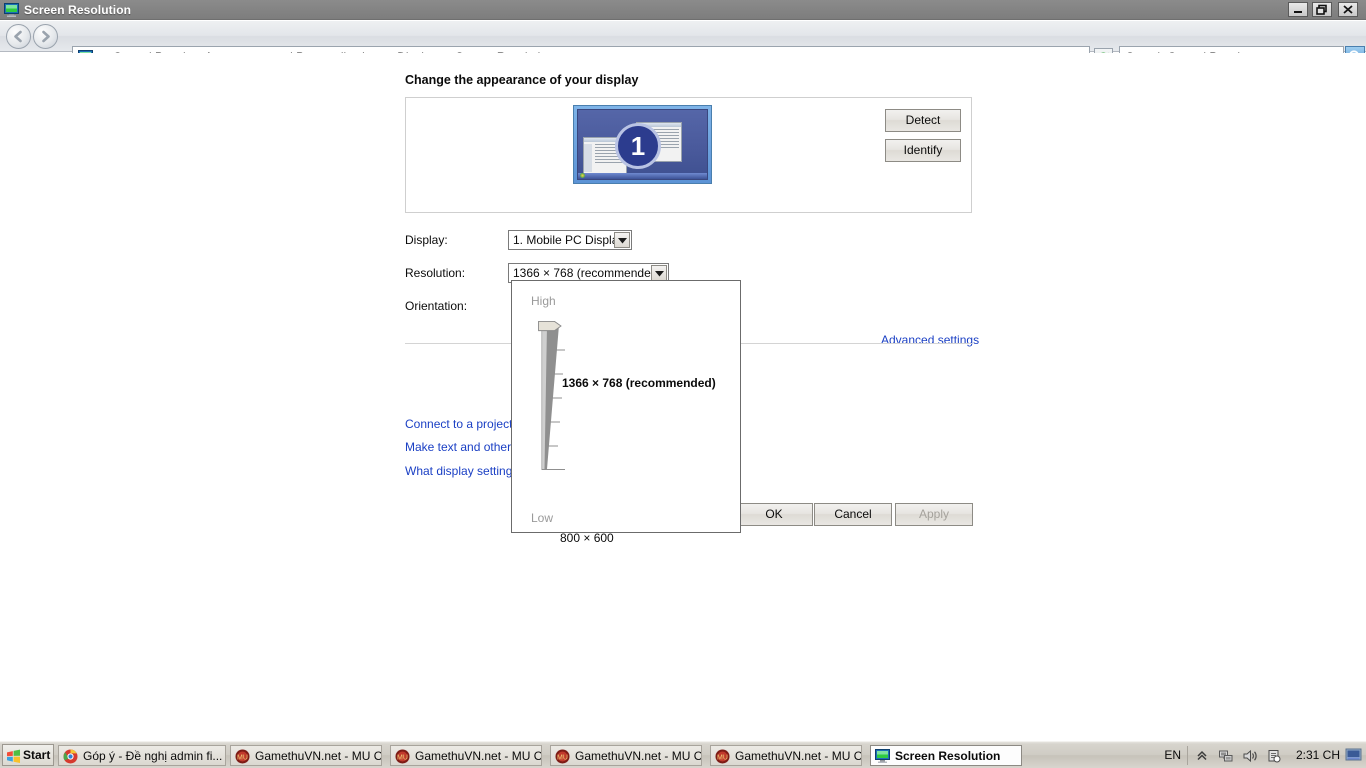 The width and height of the screenshot is (1366, 768). I want to click on identify-button: Identify, so click(923, 150).